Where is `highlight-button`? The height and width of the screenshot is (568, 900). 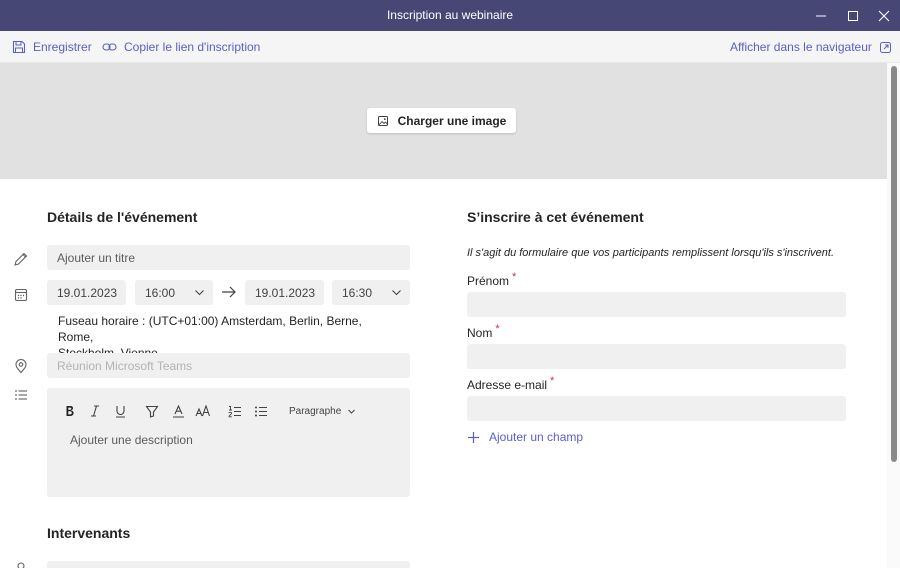
highlight-button is located at coordinates (152, 411).